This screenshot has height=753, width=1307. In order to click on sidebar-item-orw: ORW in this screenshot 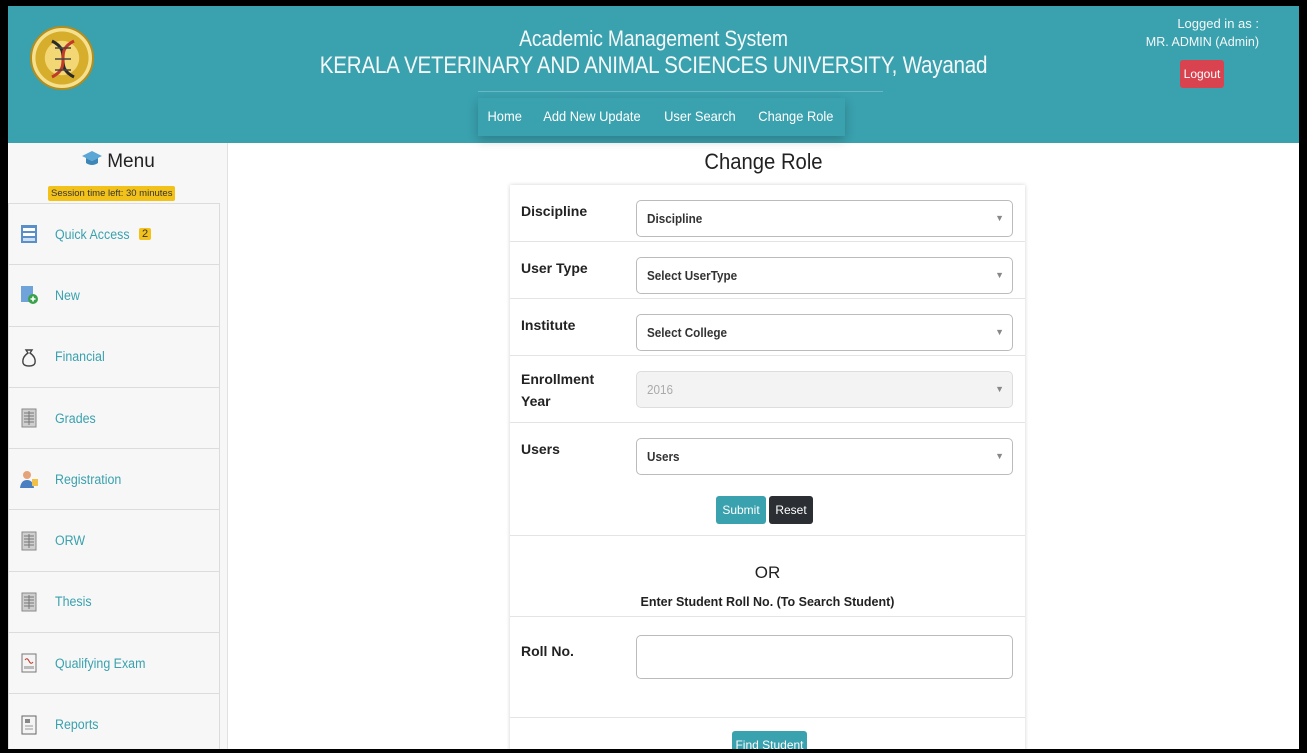, I will do `click(114, 541)`.